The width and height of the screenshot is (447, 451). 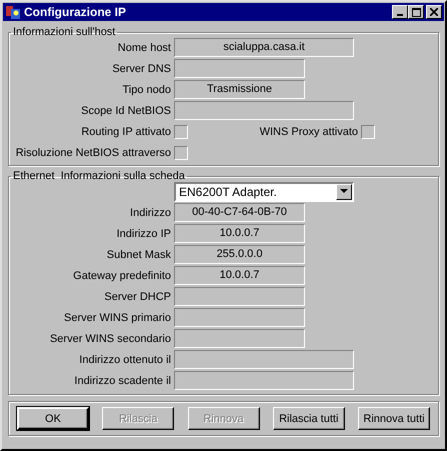 I want to click on dropdown-arrow-icon, so click(x=344, y=191).